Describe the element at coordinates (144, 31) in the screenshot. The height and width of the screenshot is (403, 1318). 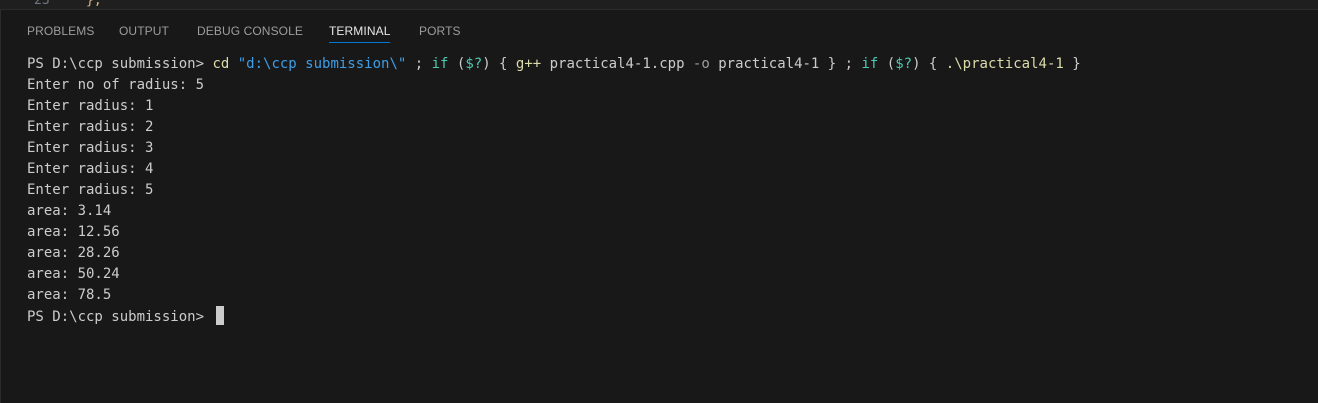
I see `tab-output: OUTPUT` at that location.